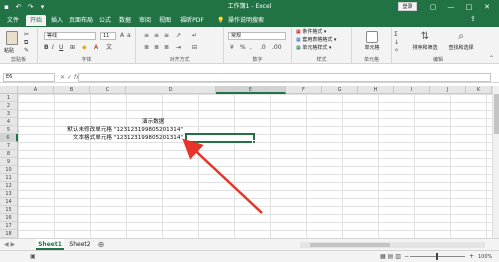 The image size is (499, 262). I want to click on italic-icon: I, so click(53, 47).